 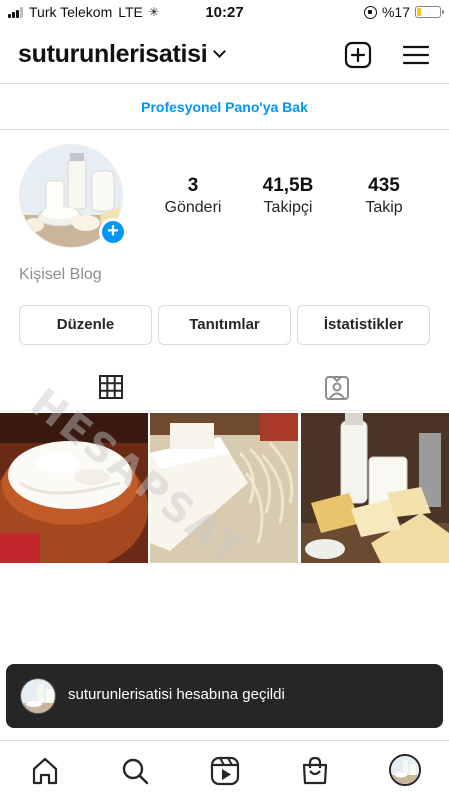 I want to click on nav-shop, so click(x=315, y=771).